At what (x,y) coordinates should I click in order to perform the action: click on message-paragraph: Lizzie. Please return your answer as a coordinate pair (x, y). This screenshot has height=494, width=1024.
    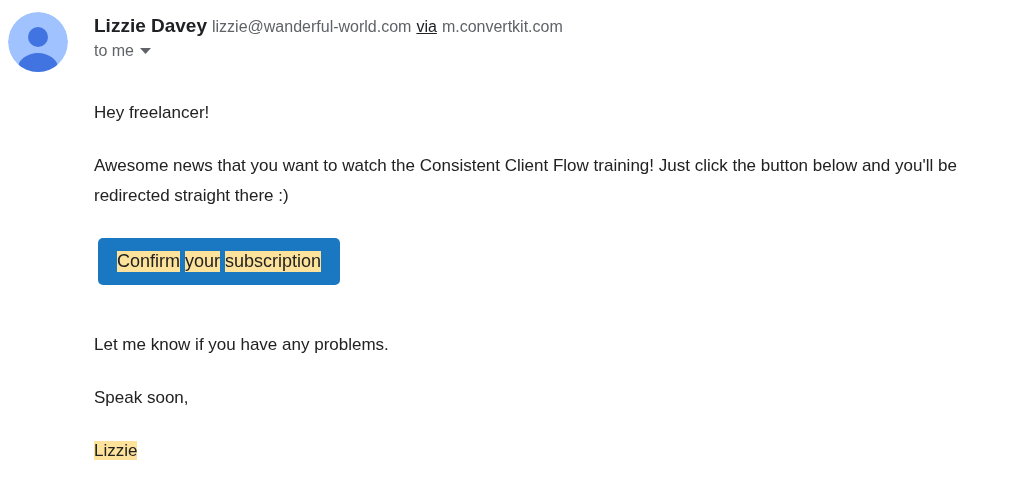
    Looking at the image, I should click on (116, 450).